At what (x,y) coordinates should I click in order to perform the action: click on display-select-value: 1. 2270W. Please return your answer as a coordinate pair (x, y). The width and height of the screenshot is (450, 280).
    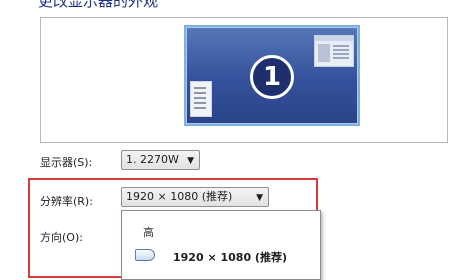
    Looking at the image, I should click on (152, 159).